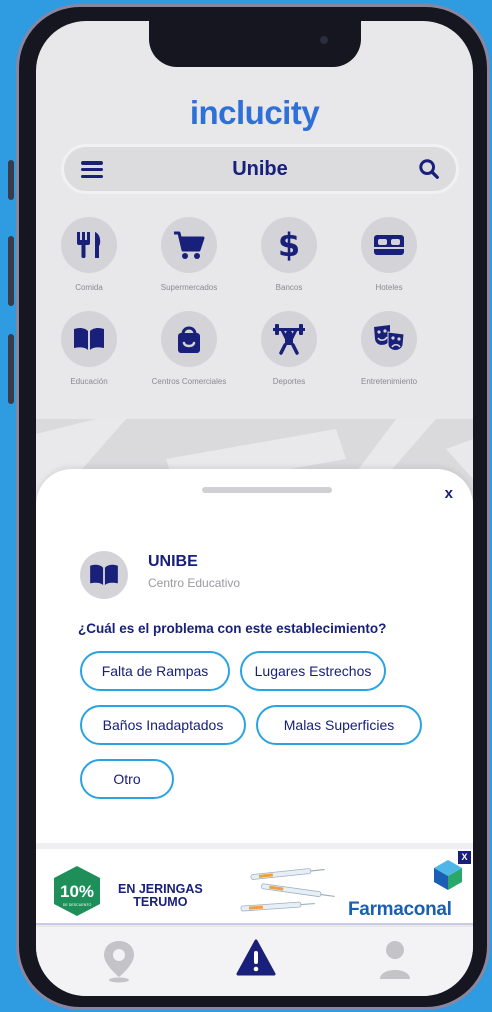 This screenshot has height=1012, width=492. I want to click on phone-volume-up, so click(11, 271).